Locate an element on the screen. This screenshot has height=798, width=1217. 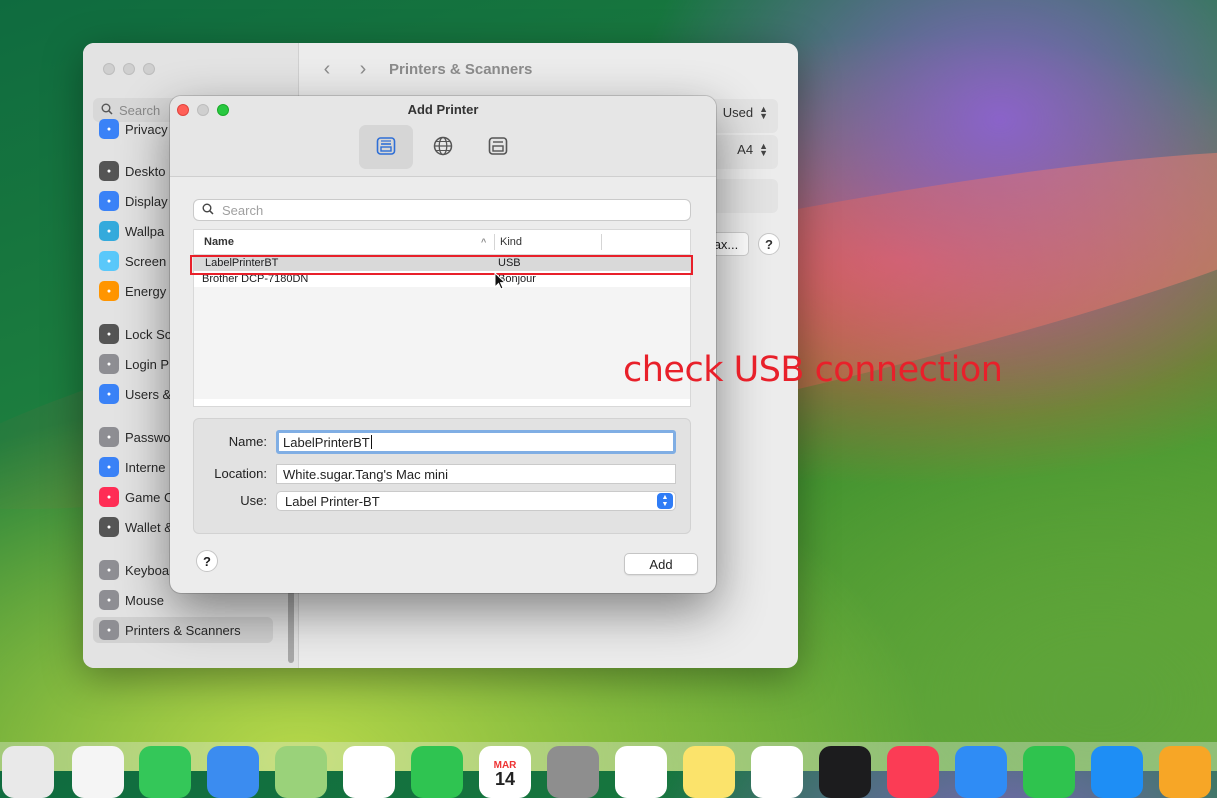
default-paper-popup: Used ▲ ▼ is located at coordinates (745, 112).